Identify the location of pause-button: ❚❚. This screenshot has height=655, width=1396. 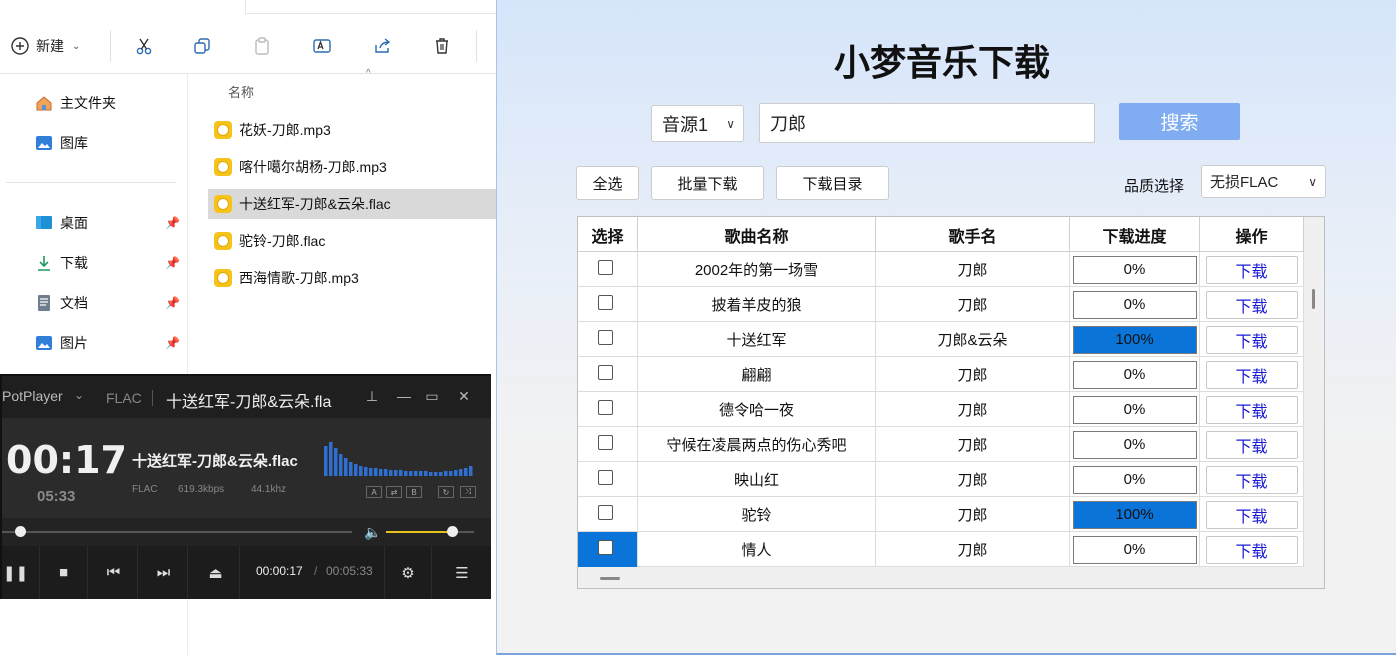
(20, 572).